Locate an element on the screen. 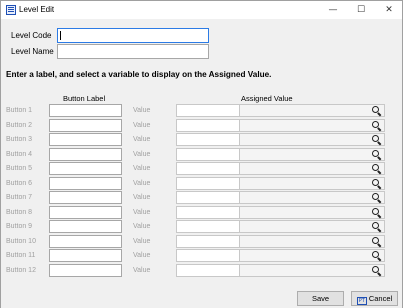 The image size is (403, 308). window-title: Level Edit is located at coordinates (37, 9).